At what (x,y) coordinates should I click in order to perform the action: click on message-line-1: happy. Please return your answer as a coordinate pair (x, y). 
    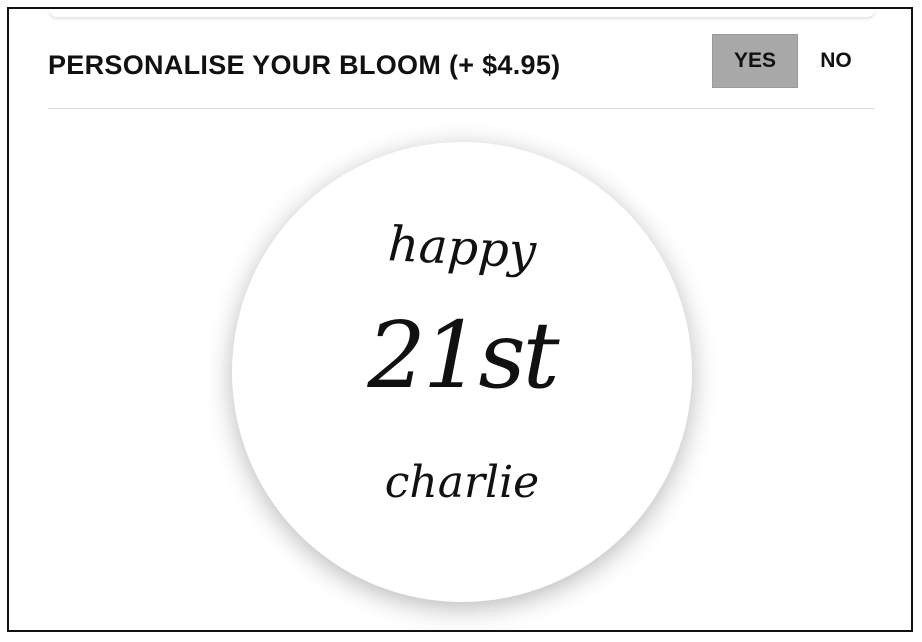
    Looking at the image, I should click on (462, 248).